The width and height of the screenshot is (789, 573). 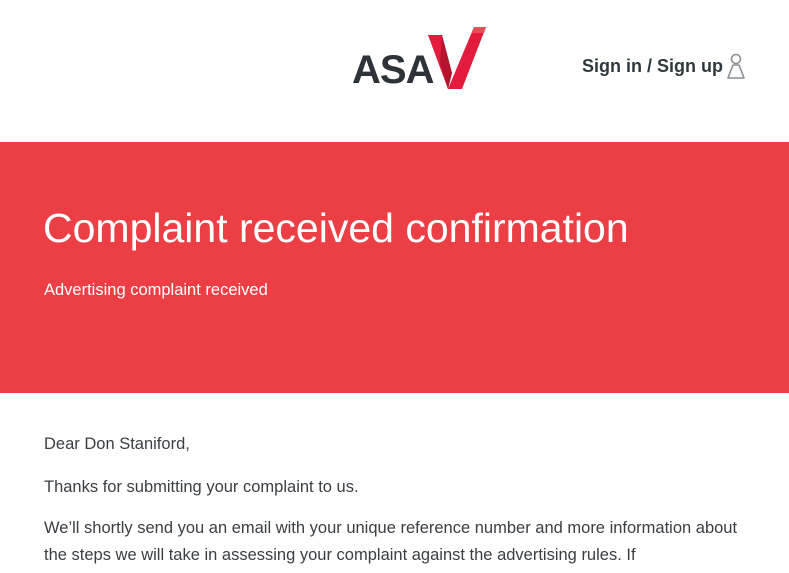 I want to click on user-icon, so click(x=736, y=66).